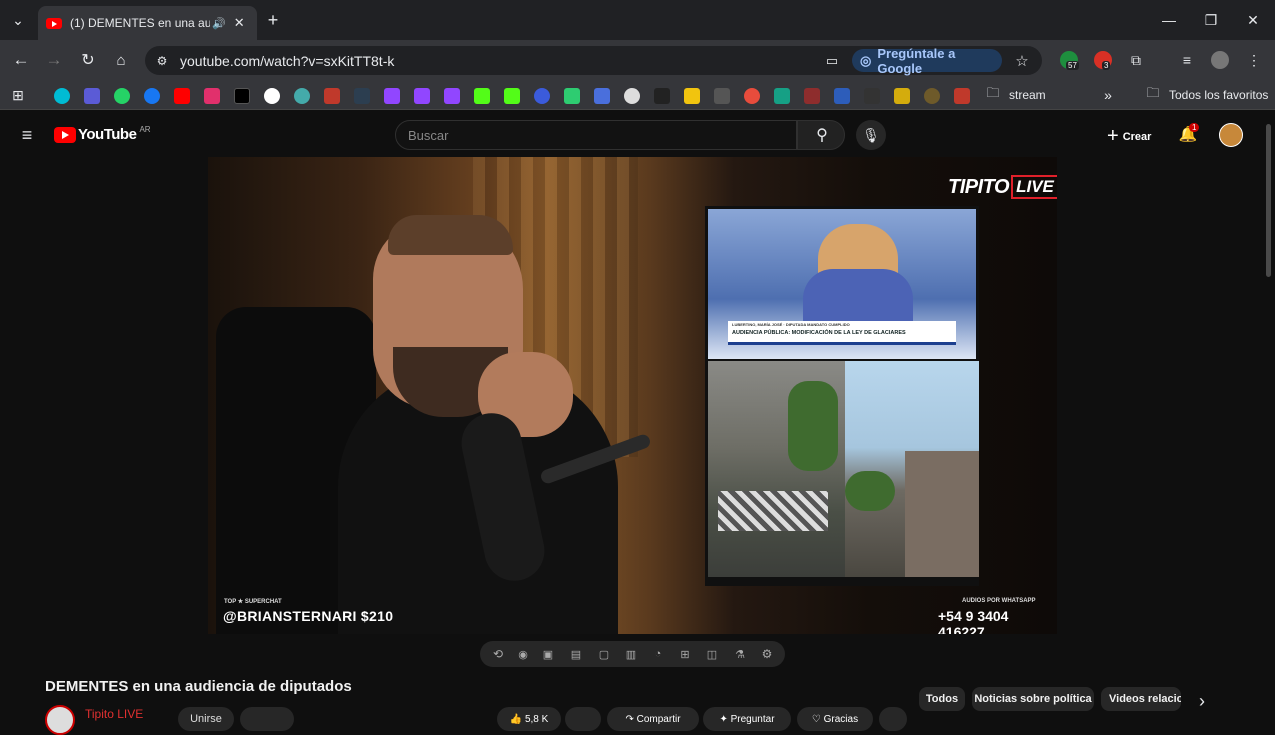  What do you see at coordinates (182, 96) in the screenshot?
I see `youtube-bookmark-icon` at bounding box center [182, 96].